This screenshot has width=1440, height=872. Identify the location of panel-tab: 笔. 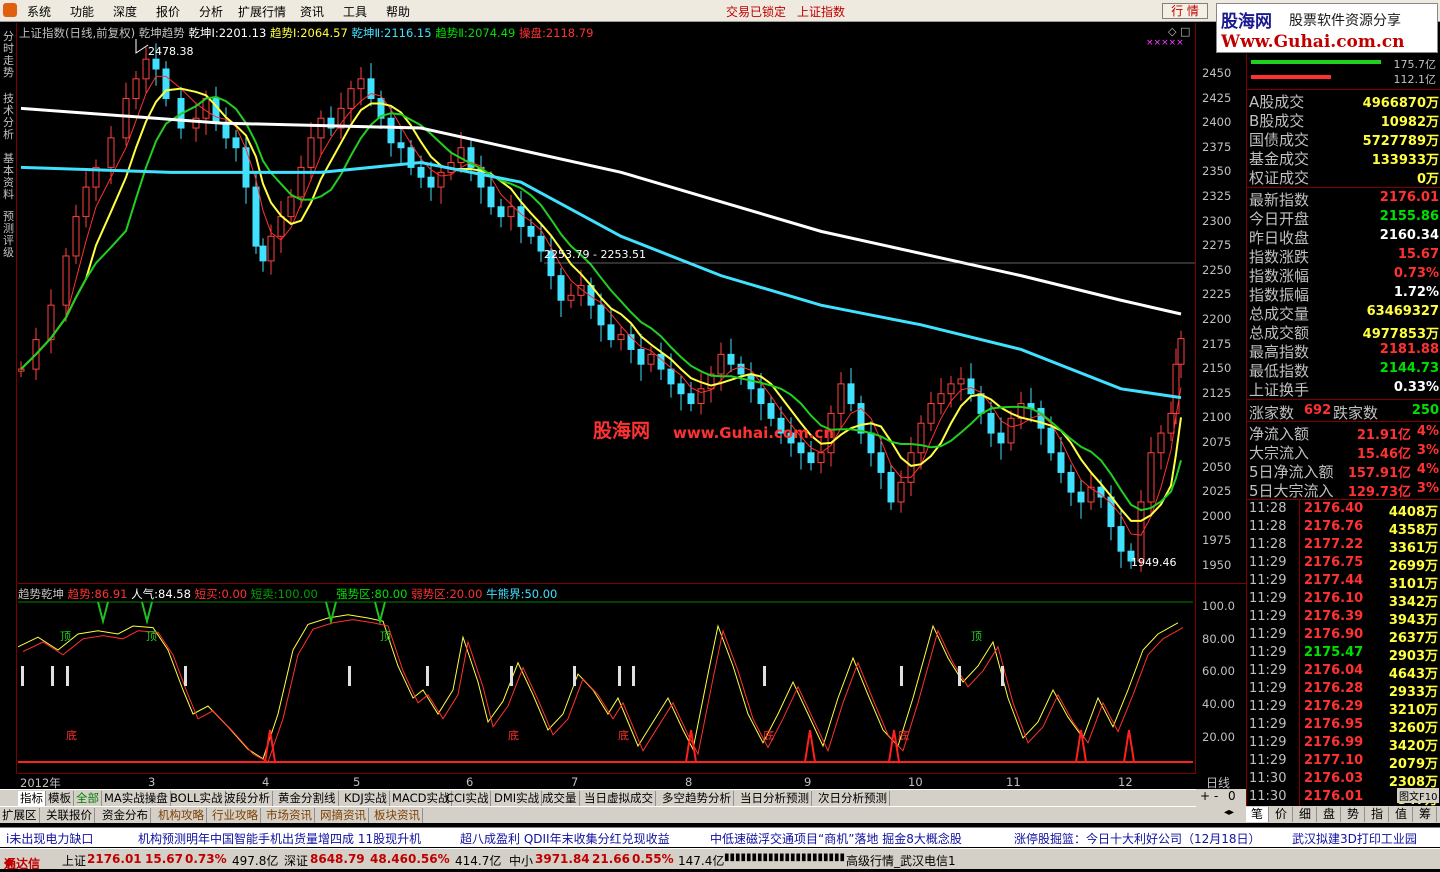
(1257, 814).